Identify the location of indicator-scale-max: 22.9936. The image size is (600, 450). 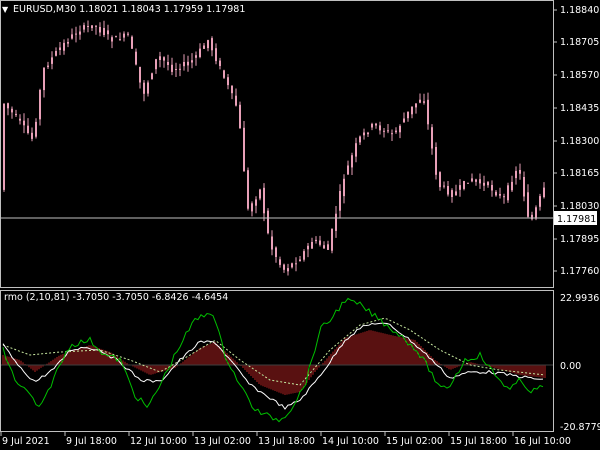
(579, 298).